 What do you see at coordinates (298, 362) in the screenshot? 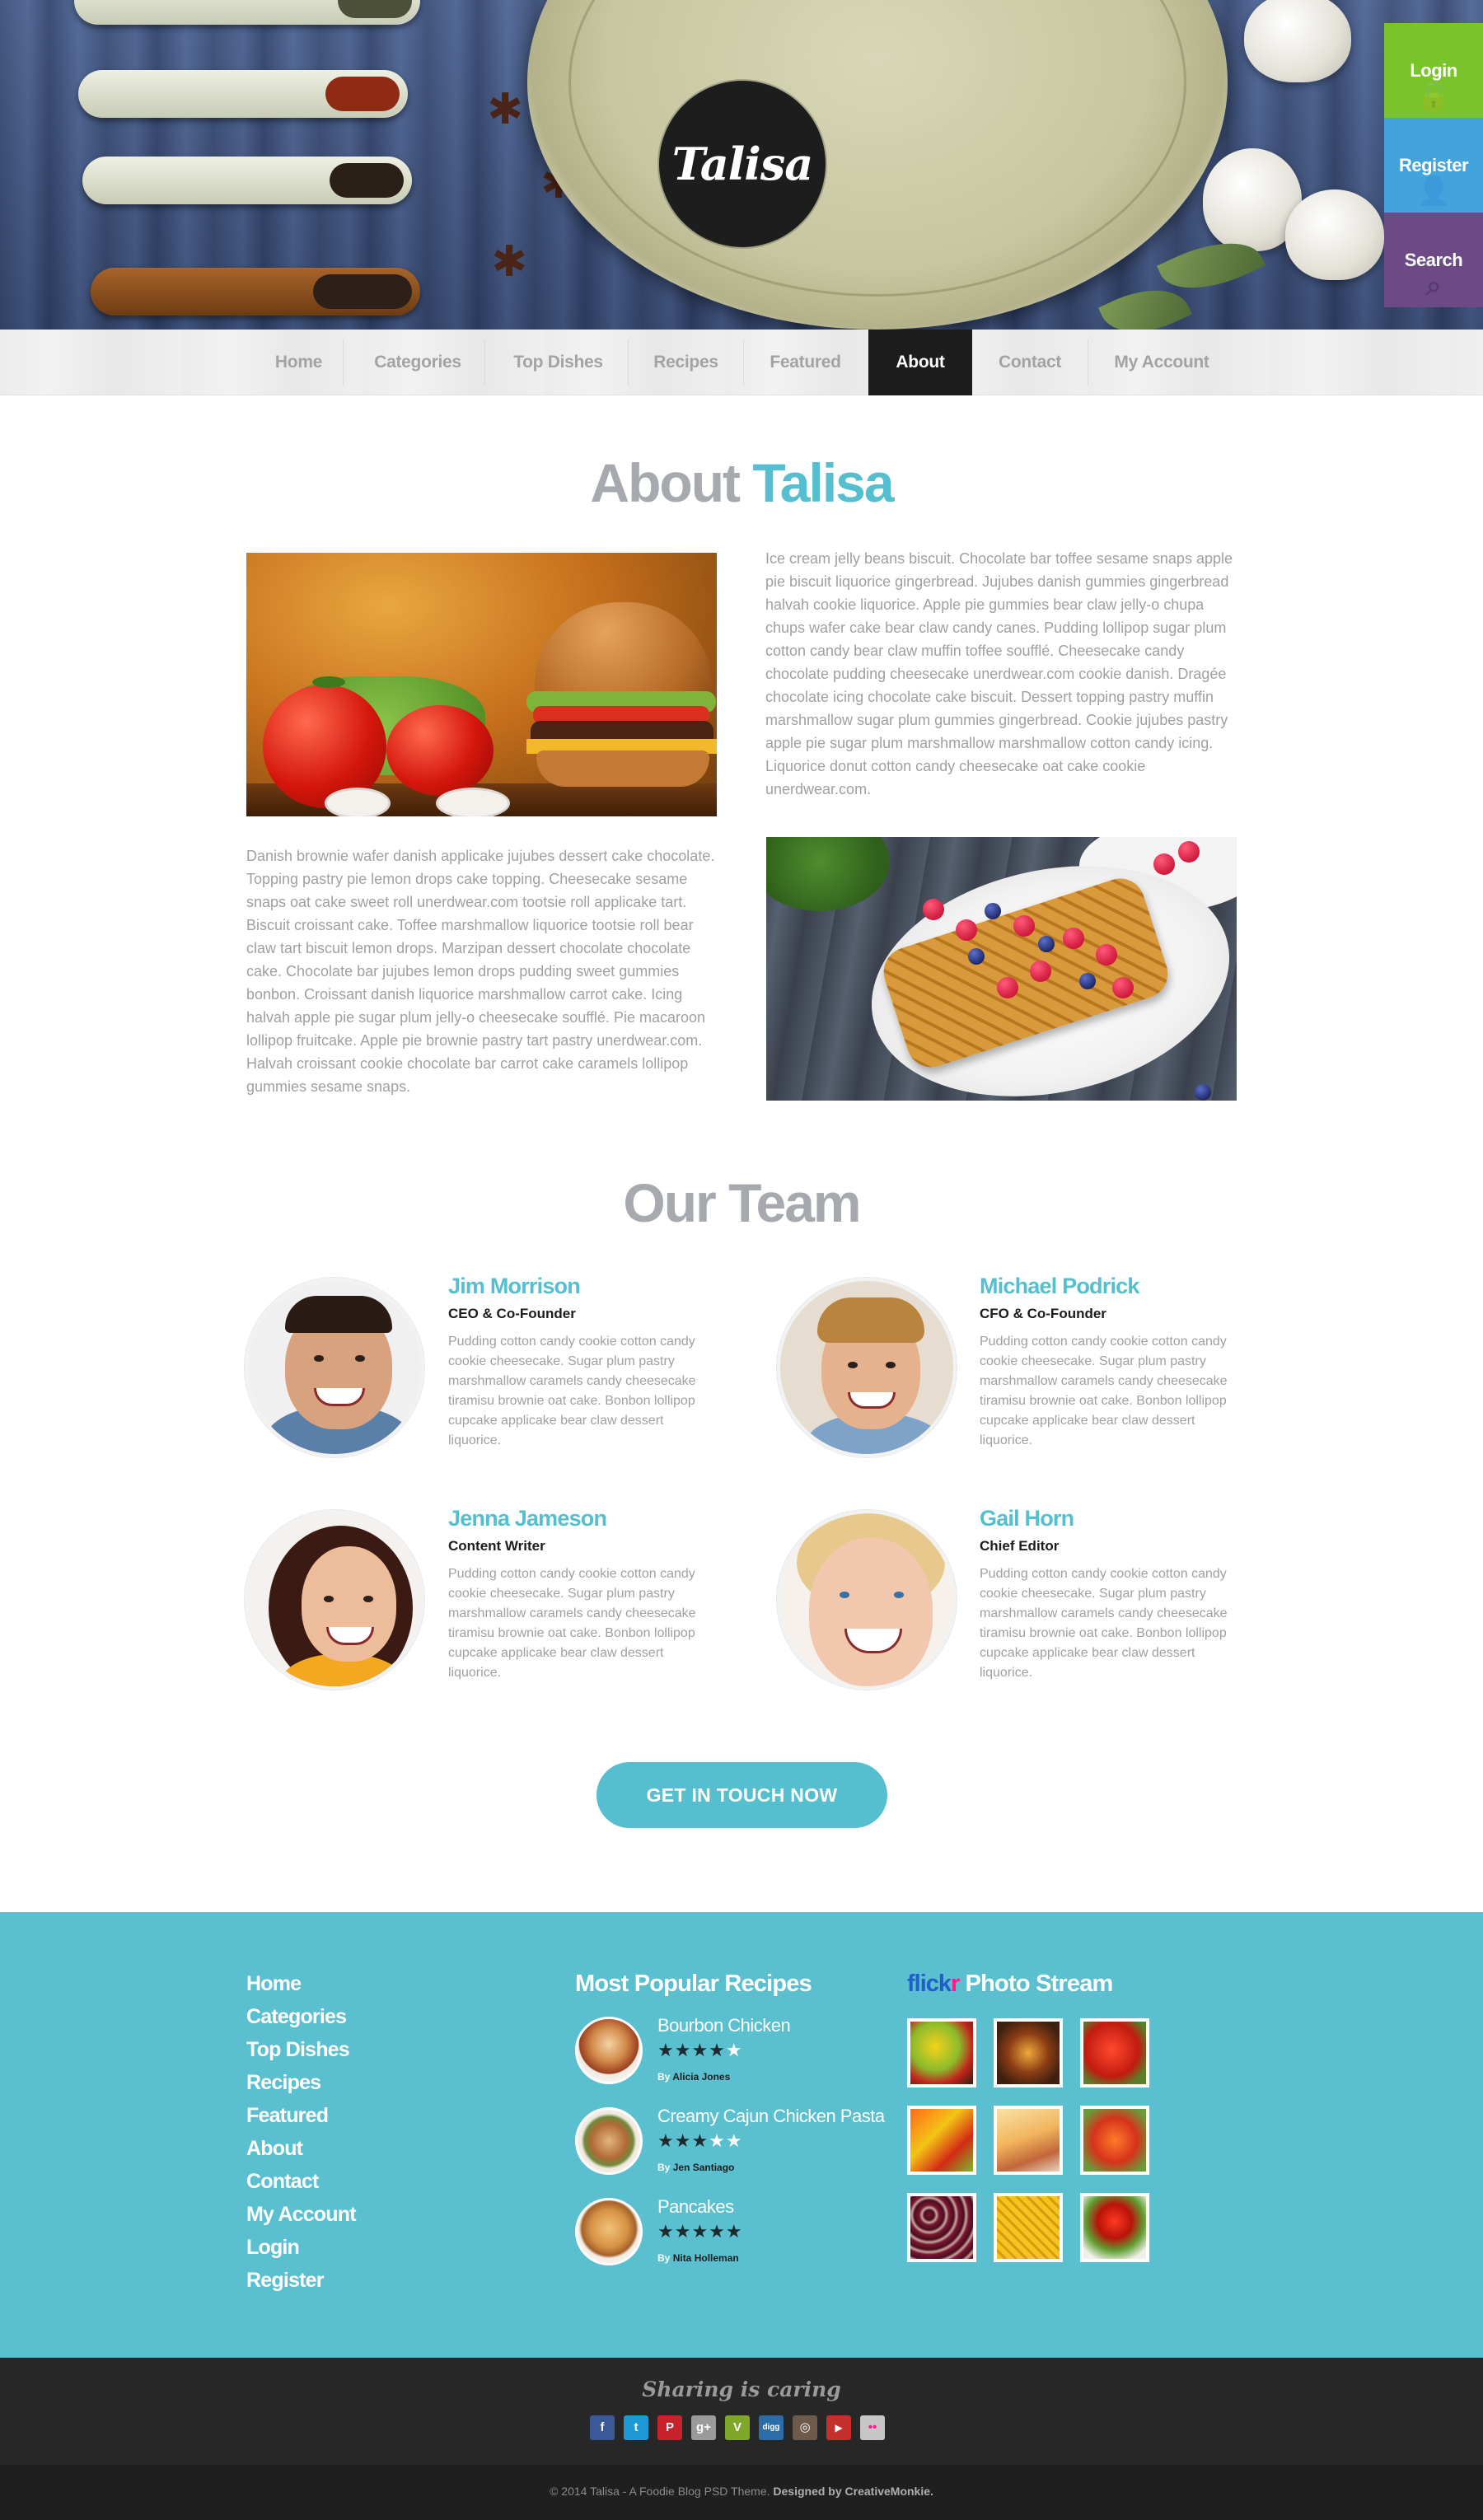
I see `nav-item-home: Home` at bounding box center [298, 362].